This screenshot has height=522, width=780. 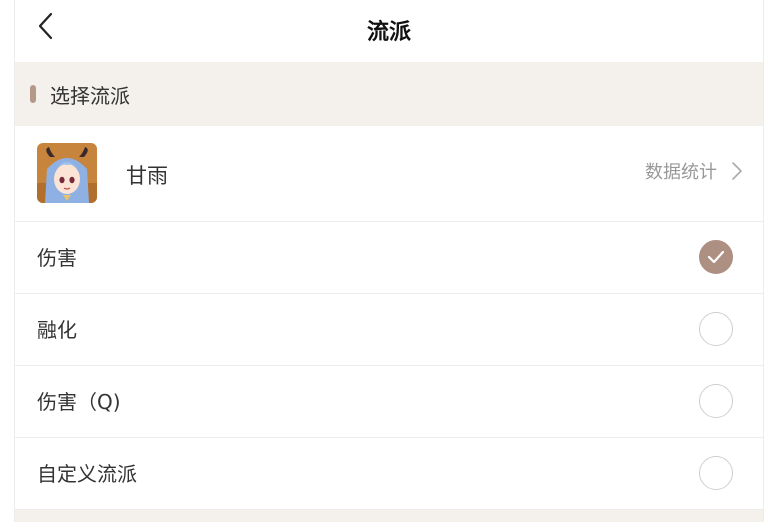 What do you see at coordinates (57, 330) in the screenshot?
I see `option-label: 融化` at bounding box center [57, 330].